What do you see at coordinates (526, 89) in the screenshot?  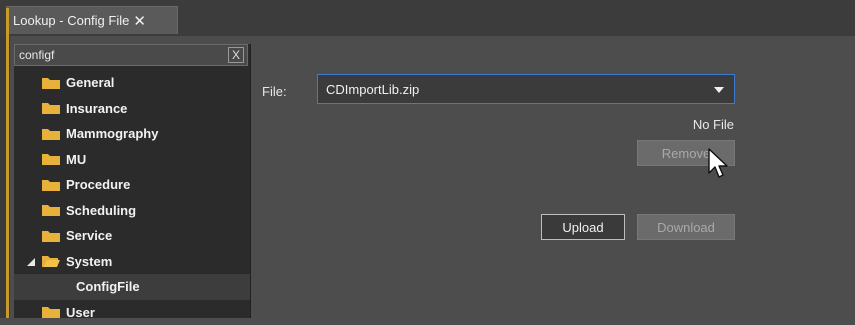 I see `file-select: CDImportLib.zip` at bounding box center [526, 89].